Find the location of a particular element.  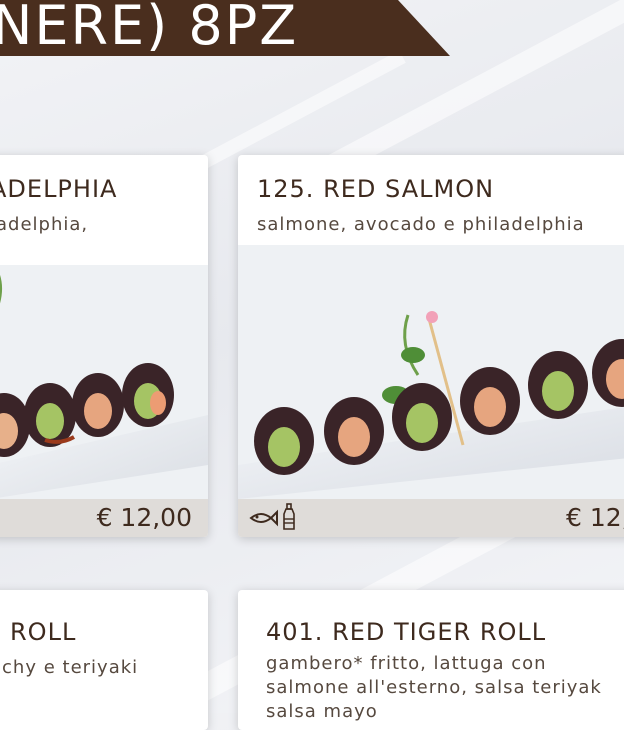

card-description-line: gambero* fritto, lattuga con is located at coordinates (406, 663).